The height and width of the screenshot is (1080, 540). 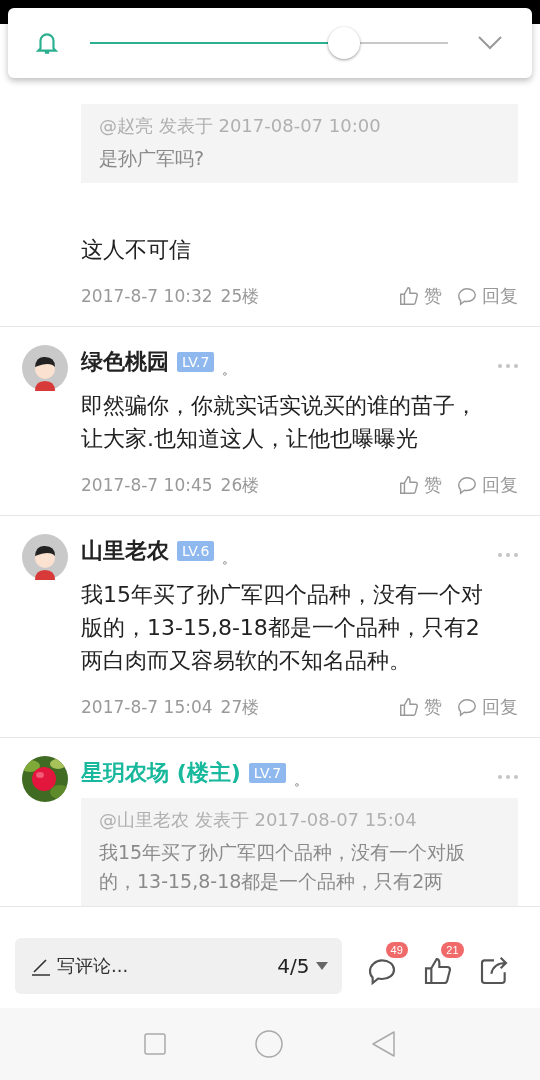 What do you see at coordinates (152, 158) in the screenshot?
I see `quote-text: 是孙广军吗?` at bounding box center [152, 158].